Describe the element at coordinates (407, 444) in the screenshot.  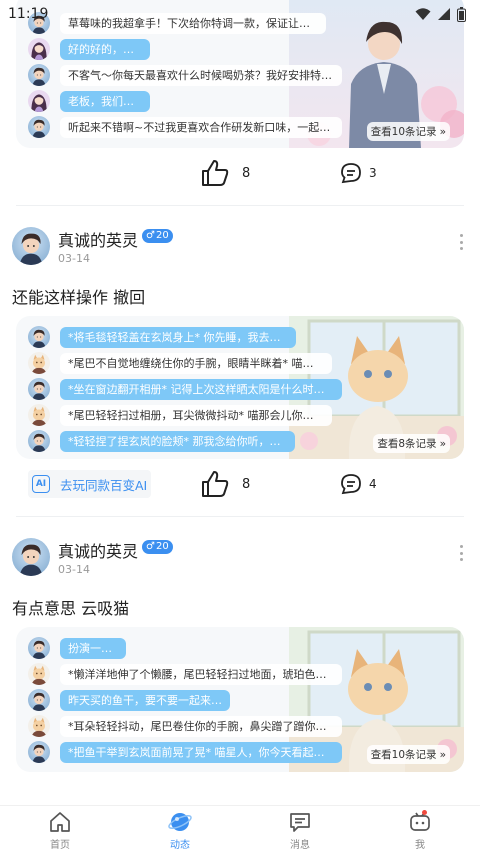
I see `view-records-label: 查看8条记录` at that location.